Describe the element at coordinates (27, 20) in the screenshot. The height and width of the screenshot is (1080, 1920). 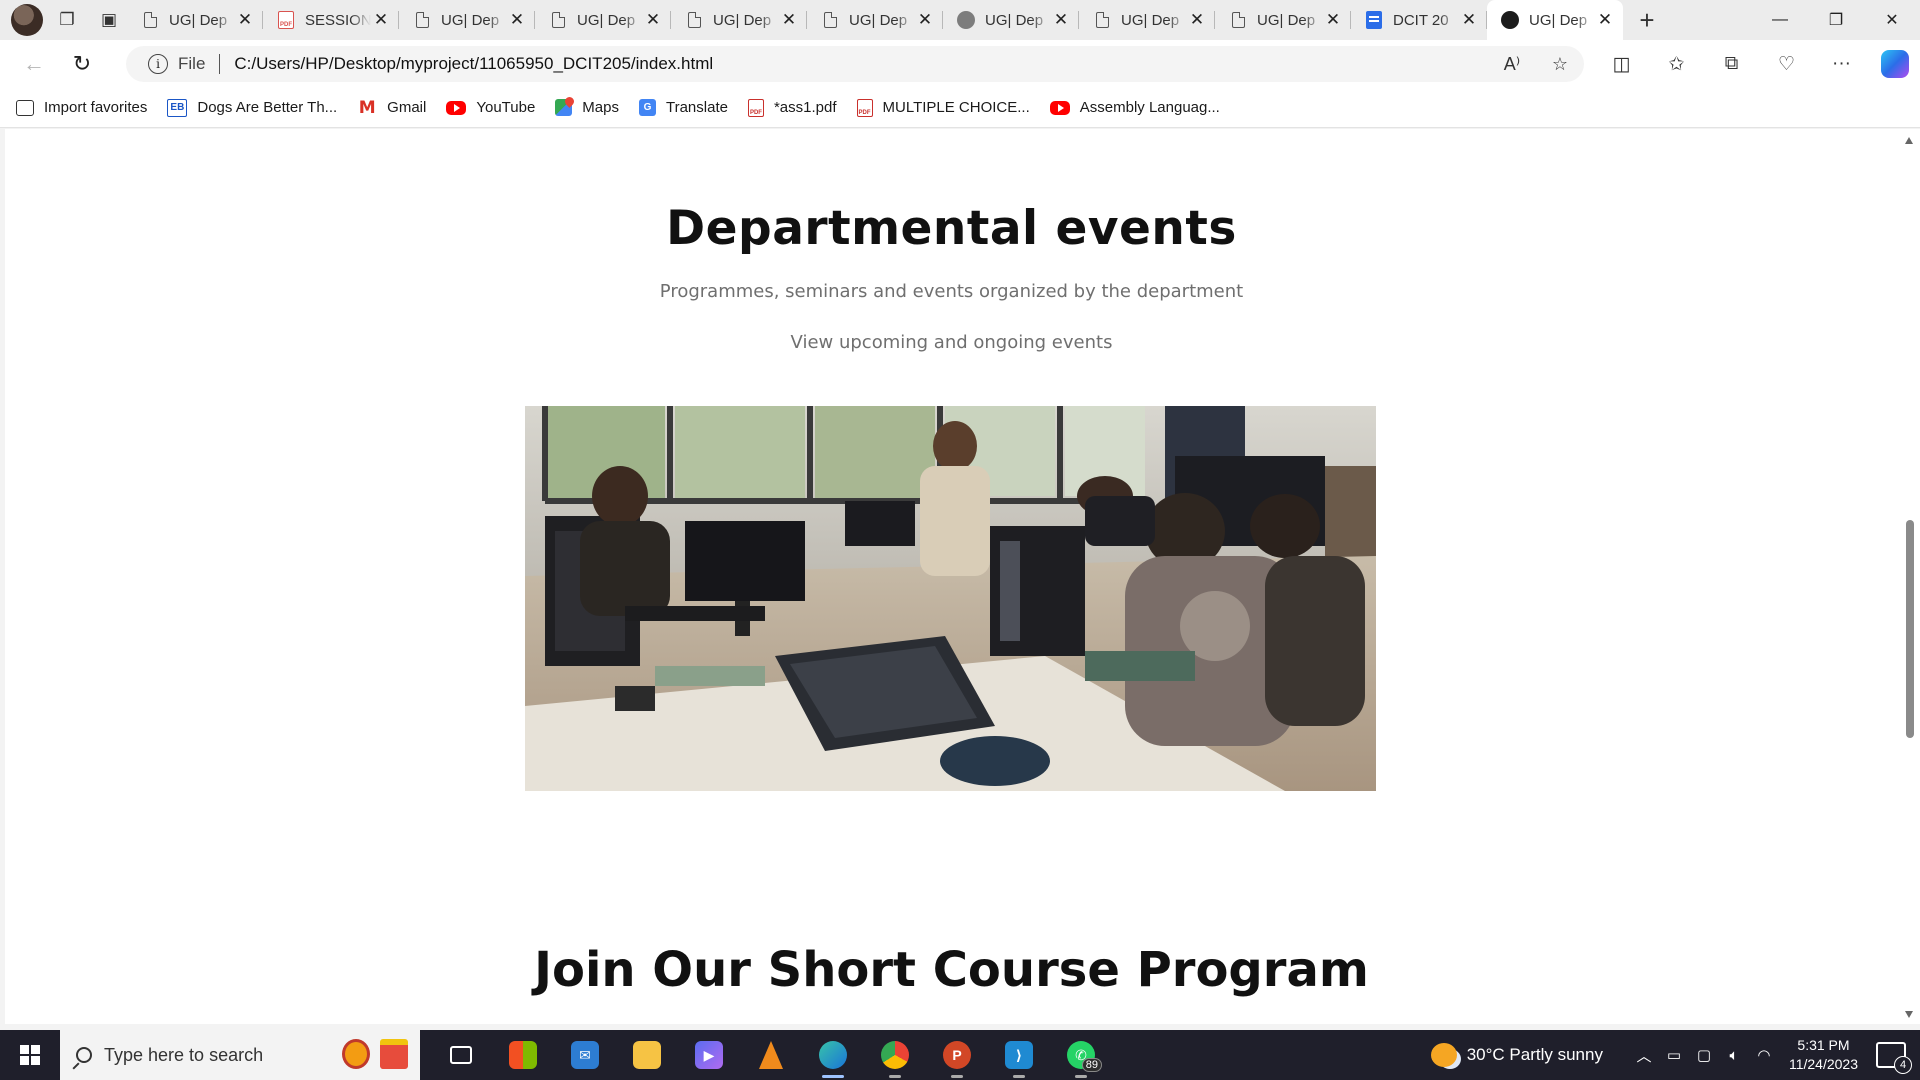
I see `profile-avatar` at that location.